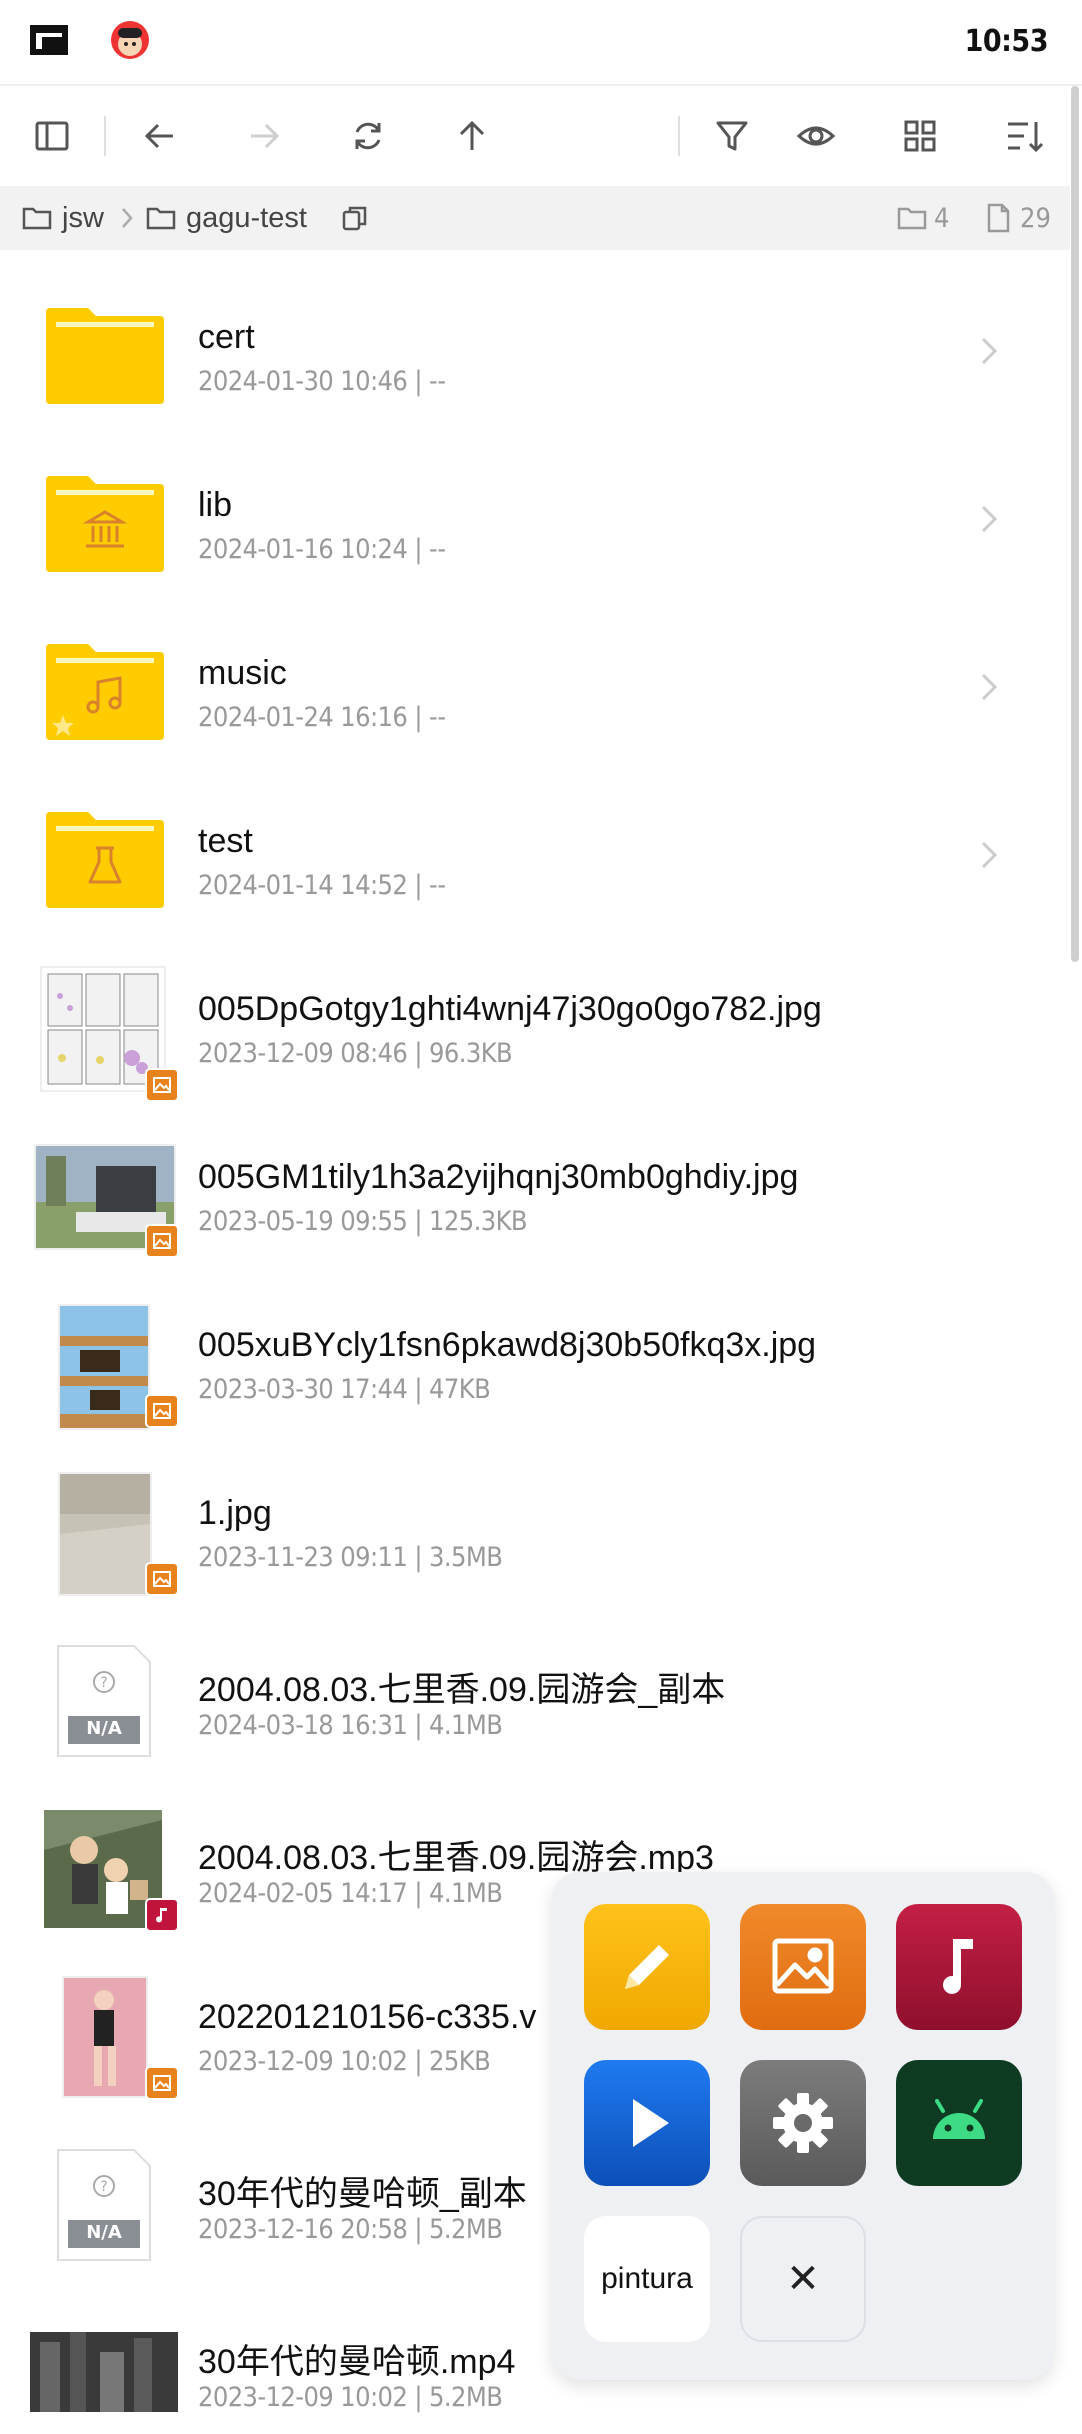 This screenshot has height=2434, width=1082. Describe the element at coordinates (105, 356) in the screenshot. I see `folder-icon` at that location.